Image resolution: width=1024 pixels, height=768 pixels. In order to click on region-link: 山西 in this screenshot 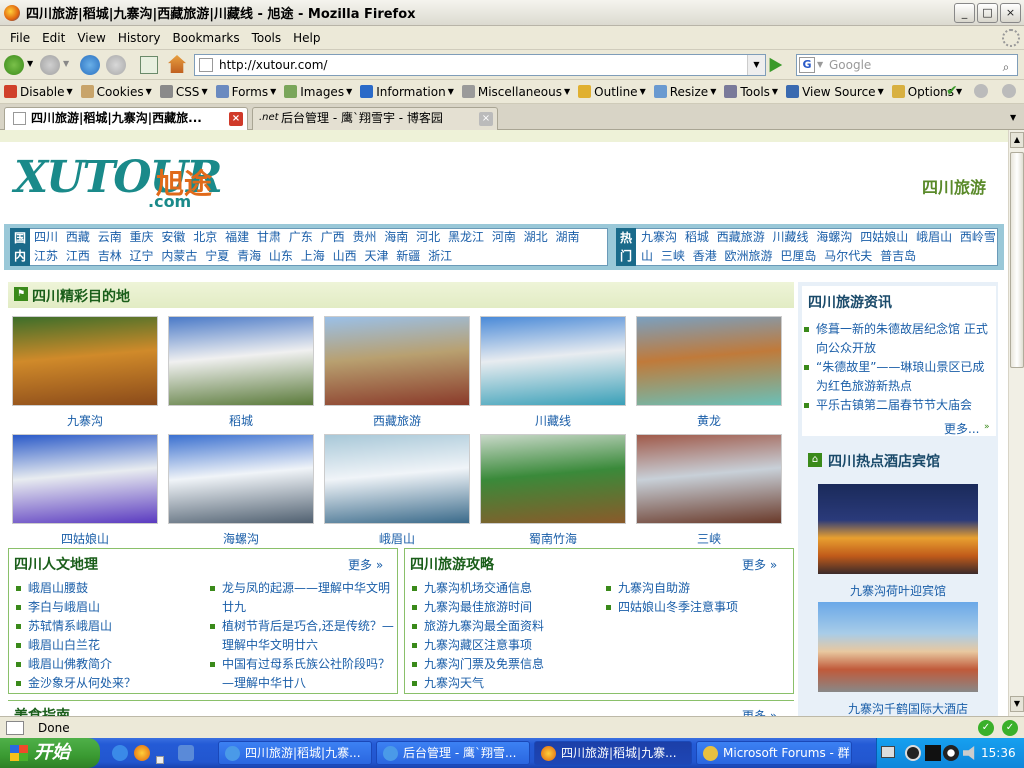, I will do `click(345, 256)`.